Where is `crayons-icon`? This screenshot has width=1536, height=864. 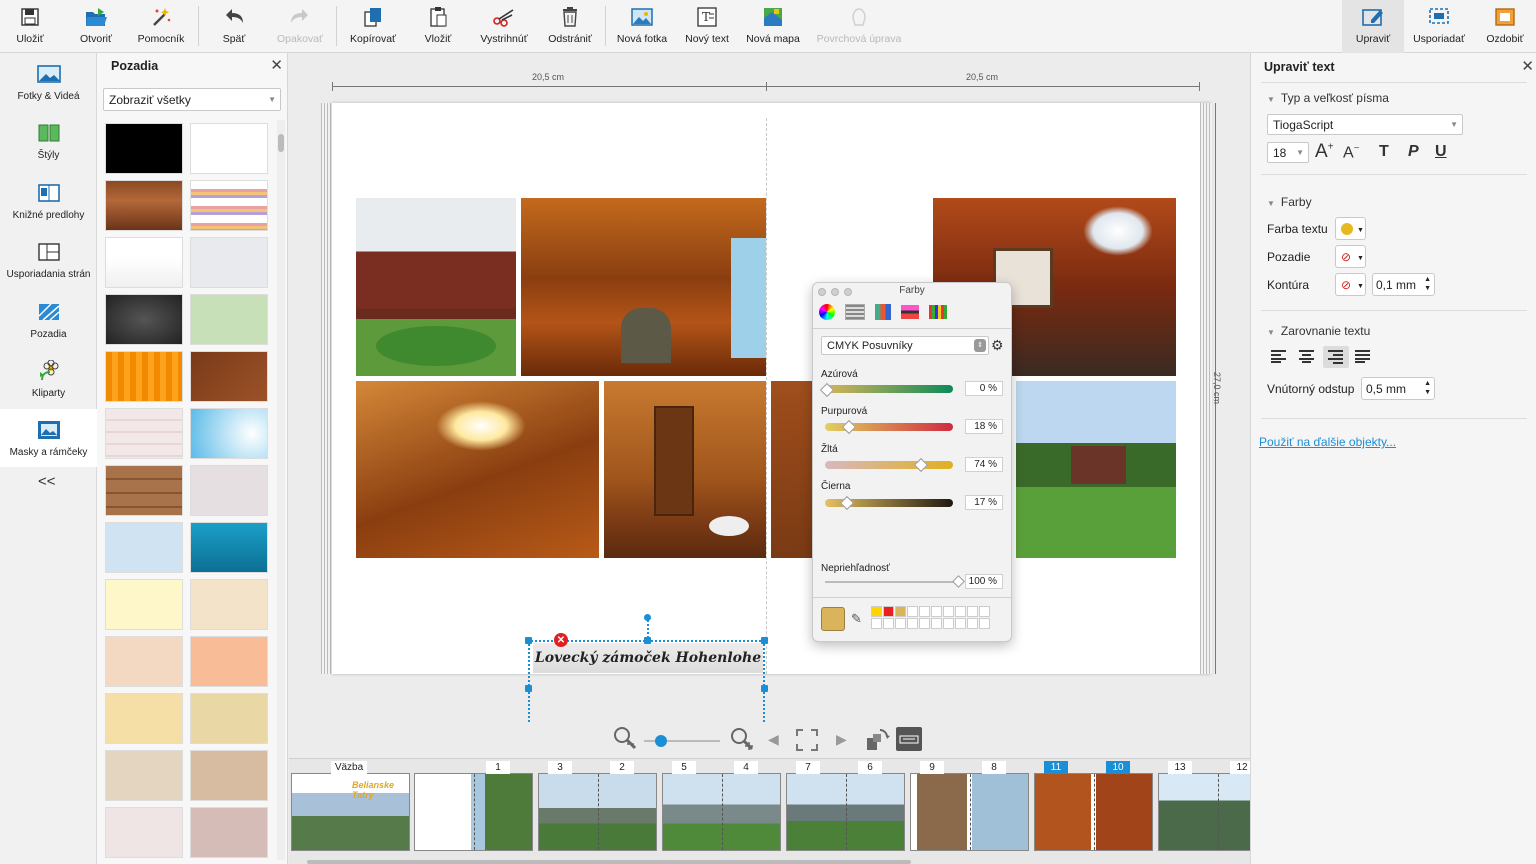 crayons-icon is located at coordinates (938, 312).